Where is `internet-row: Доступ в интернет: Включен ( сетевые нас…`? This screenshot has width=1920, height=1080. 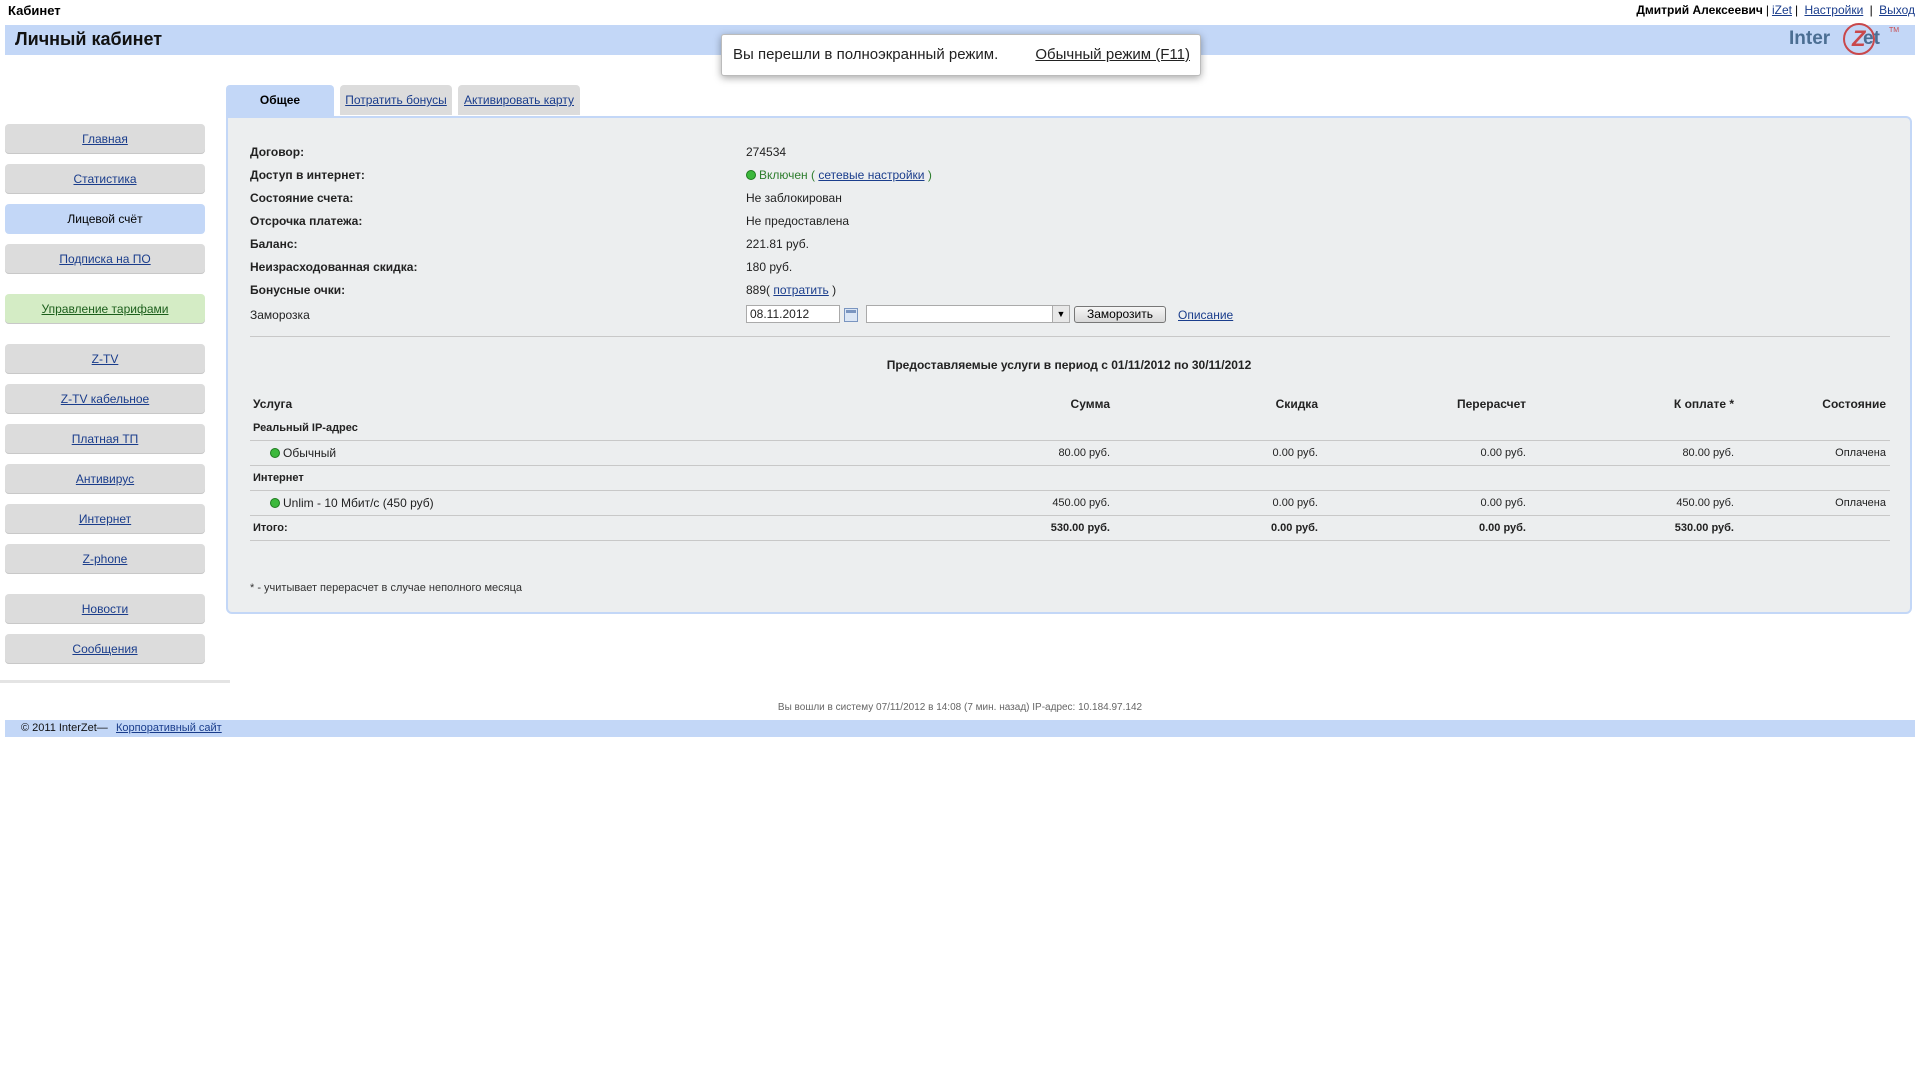
internet-row: Доступ в интернет: Включен ( сетевые нас… is located at coordinates (1070, 178).